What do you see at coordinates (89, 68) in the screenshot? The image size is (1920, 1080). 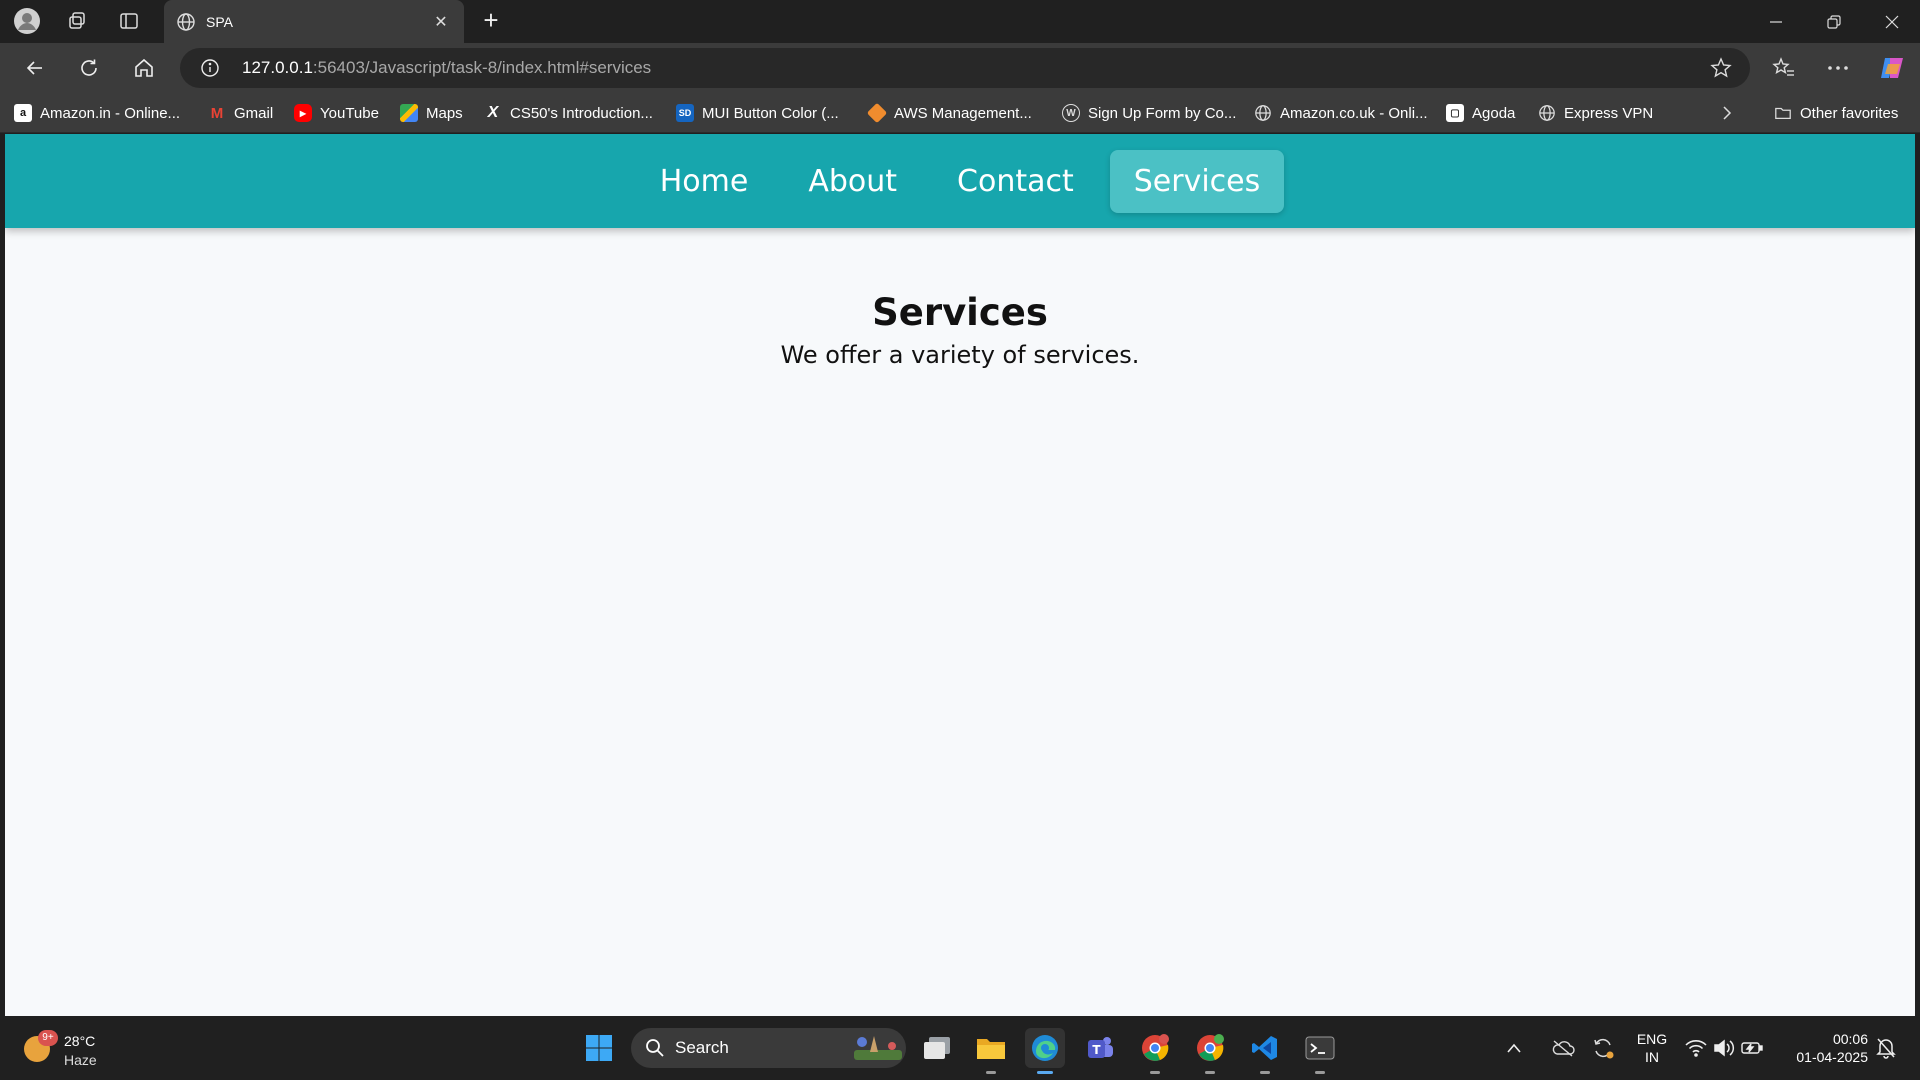 I see `refresh-button` at bounding box center [89, 68].